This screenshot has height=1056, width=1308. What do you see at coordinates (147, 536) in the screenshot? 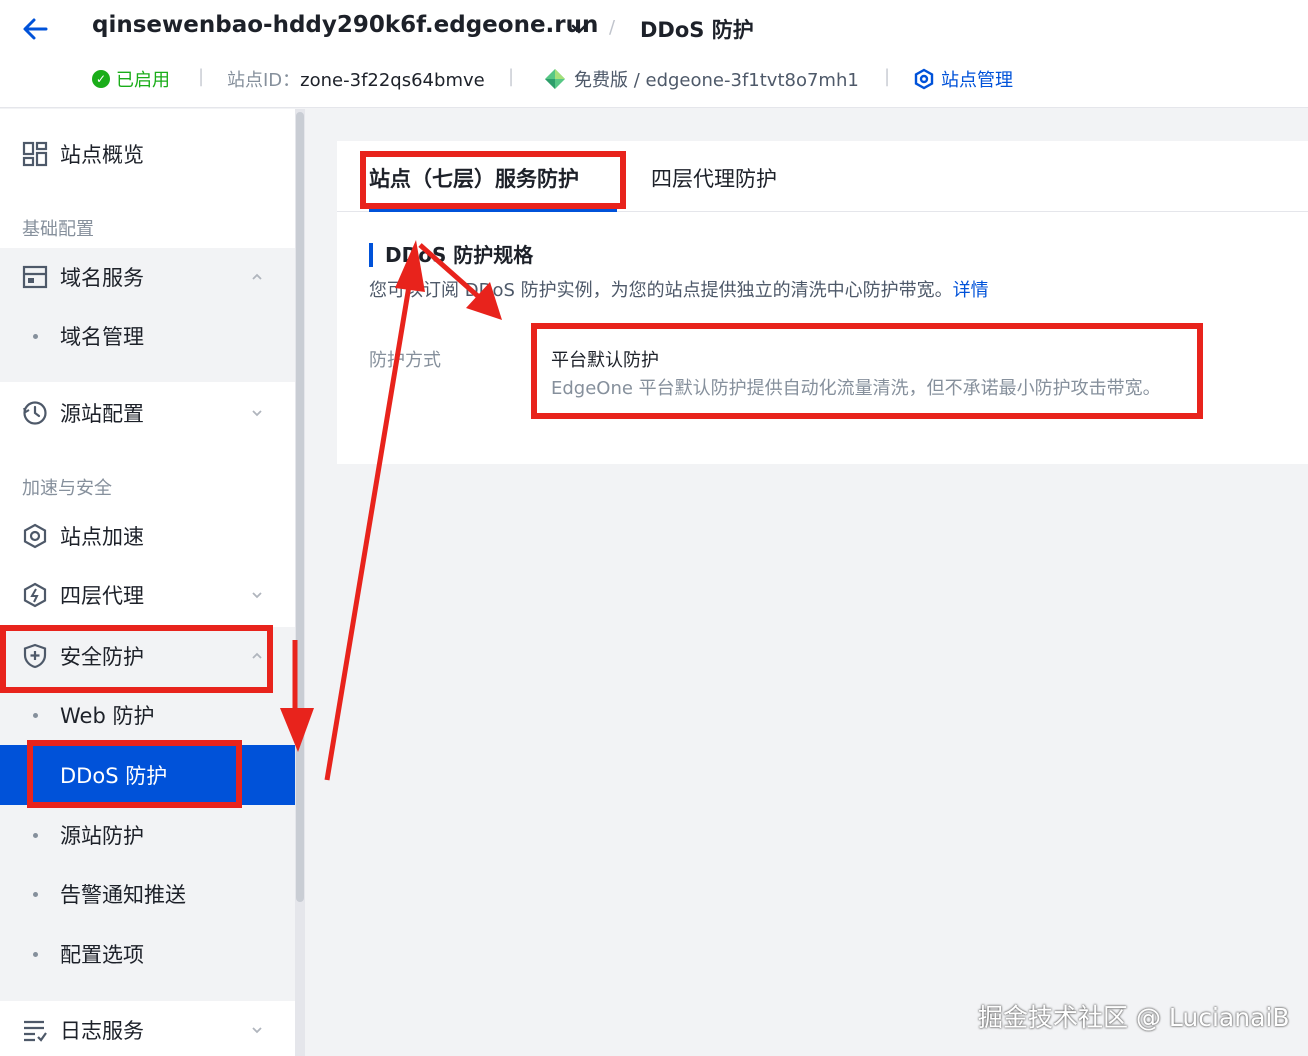
I see `sidebar-item-site-accel: 站点加速` at bounding box center [147, 536].